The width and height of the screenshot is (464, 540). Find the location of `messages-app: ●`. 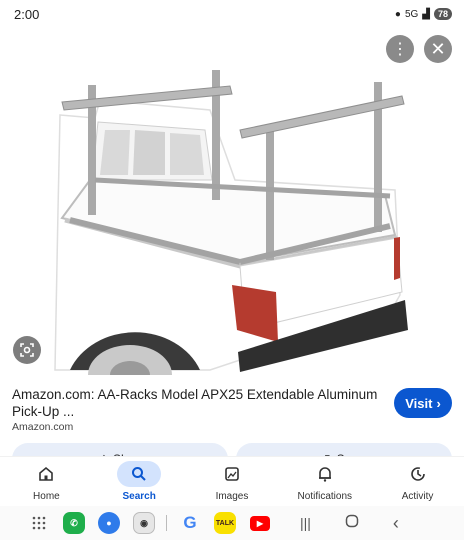

messages-app: ● is located at coordinates (109, 523).